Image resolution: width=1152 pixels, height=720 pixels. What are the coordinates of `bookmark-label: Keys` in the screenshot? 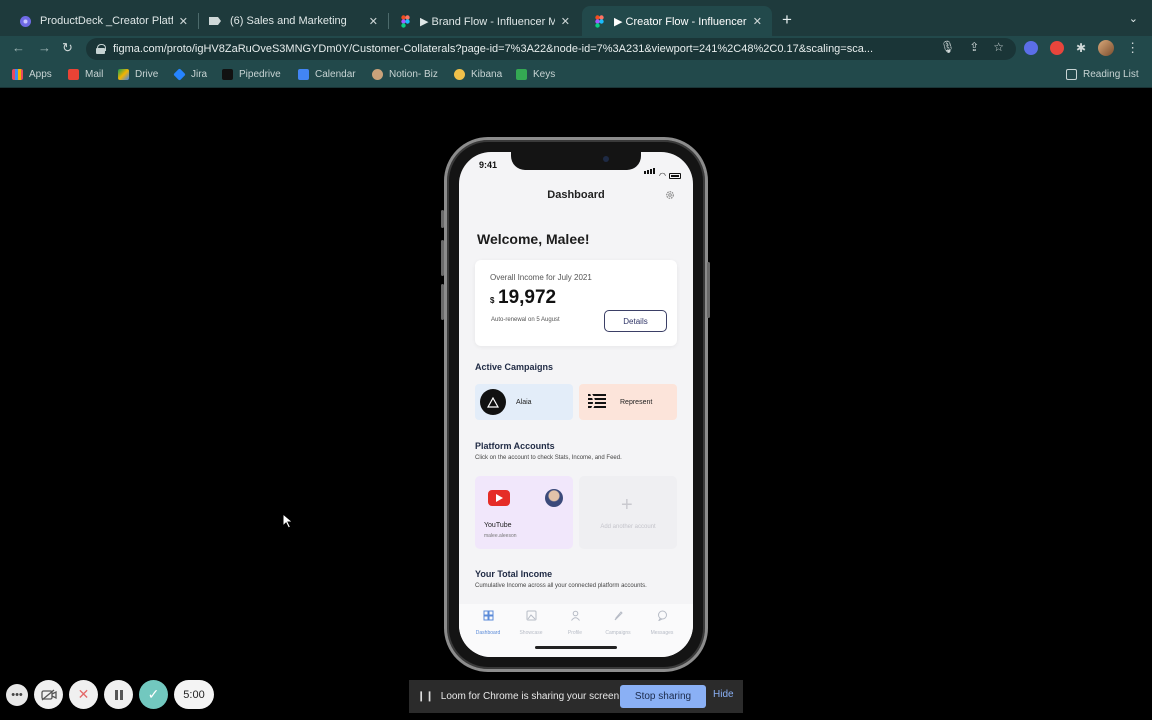 It's located at (544, 74).